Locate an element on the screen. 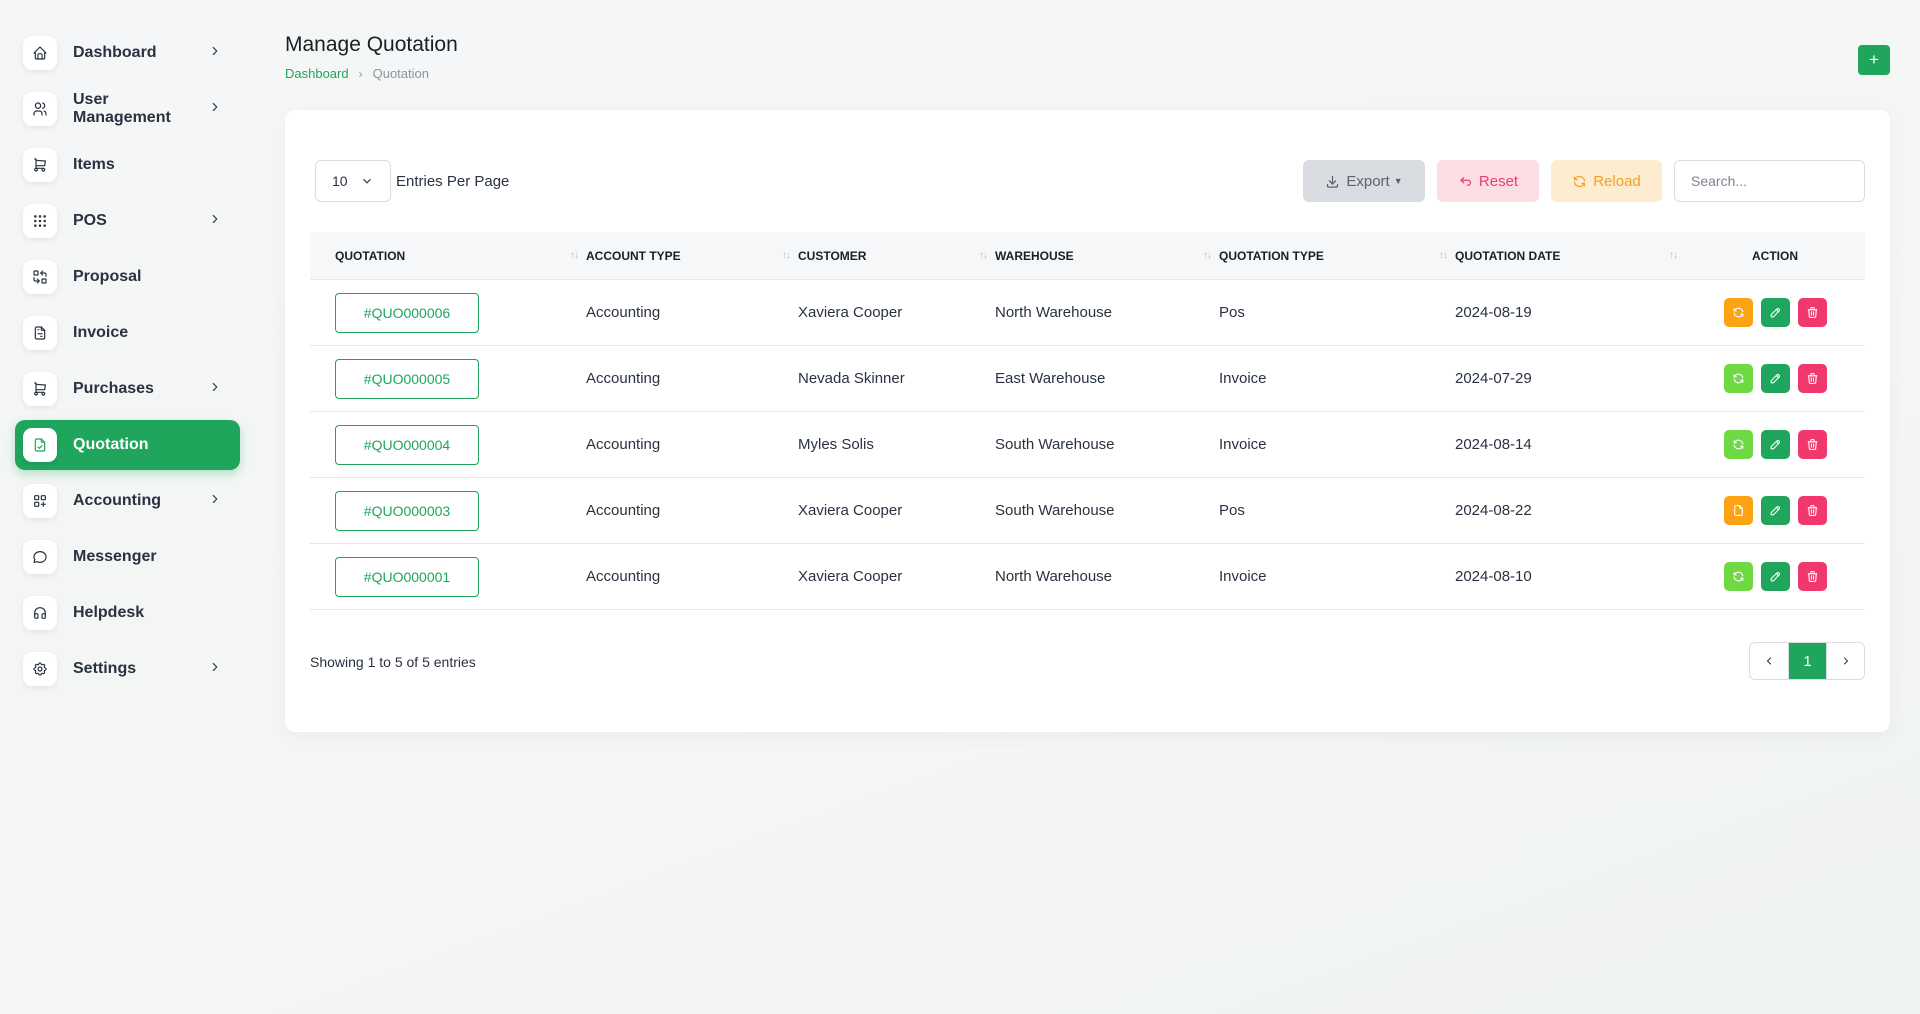 Image resolution: width=1920 pixels, height=1014 pixels. entries-per-page: 10 Entries Per Page is located at coordinates (412, 181).